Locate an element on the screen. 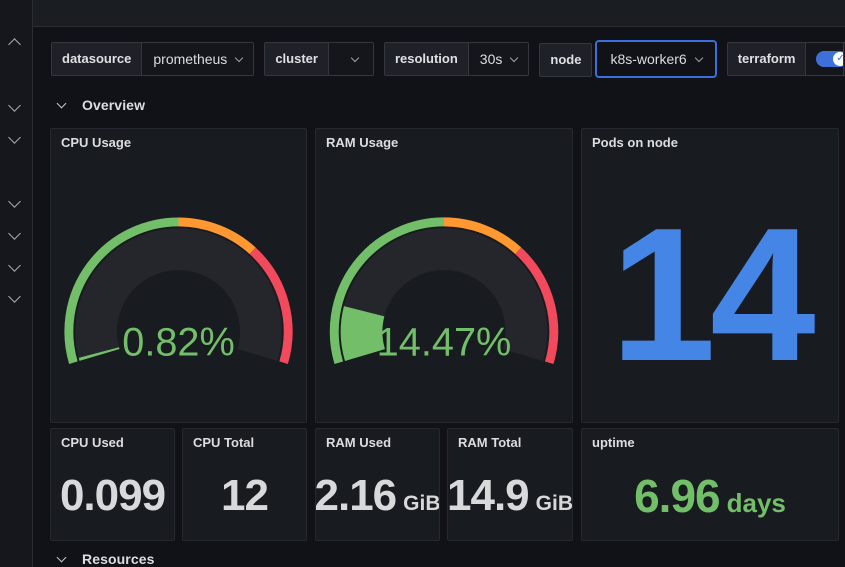 The width and height of the screenshot is (845, 567). variable-label: cluster is located at coordinates (297, 59).